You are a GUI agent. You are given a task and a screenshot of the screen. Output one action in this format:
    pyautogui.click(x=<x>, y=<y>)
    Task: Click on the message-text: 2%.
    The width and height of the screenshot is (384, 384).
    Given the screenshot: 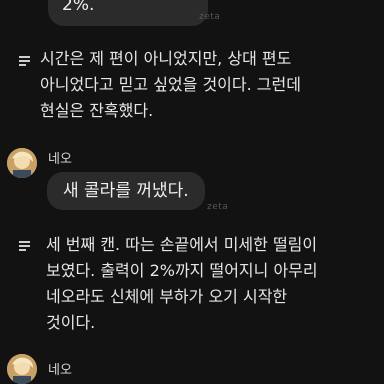 What is the action you would take?
    pyautogui.click(x=78, y=7)
    